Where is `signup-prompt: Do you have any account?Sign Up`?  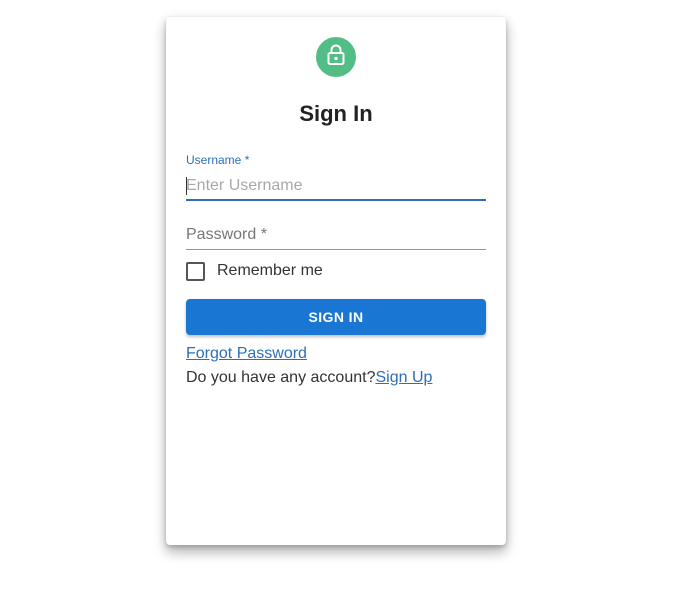 signup-prompt: Do you have any account?Sign Up is located at coordinates (309, 378).